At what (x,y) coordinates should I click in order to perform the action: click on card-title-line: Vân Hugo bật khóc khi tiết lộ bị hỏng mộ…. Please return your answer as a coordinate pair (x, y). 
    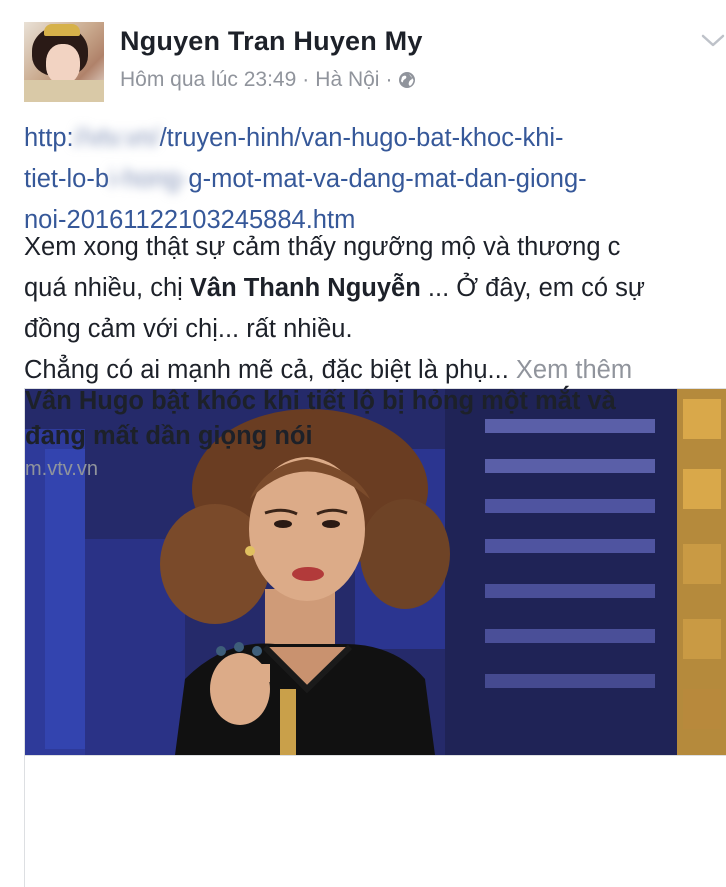
    Looking at the image, I should click on (320, 401).